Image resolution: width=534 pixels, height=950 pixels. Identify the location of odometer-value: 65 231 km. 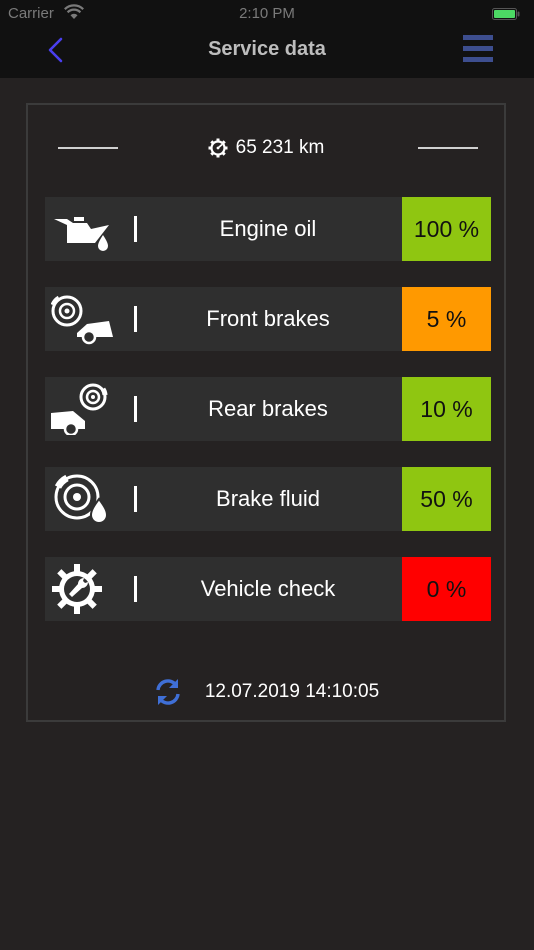
(280, 147).